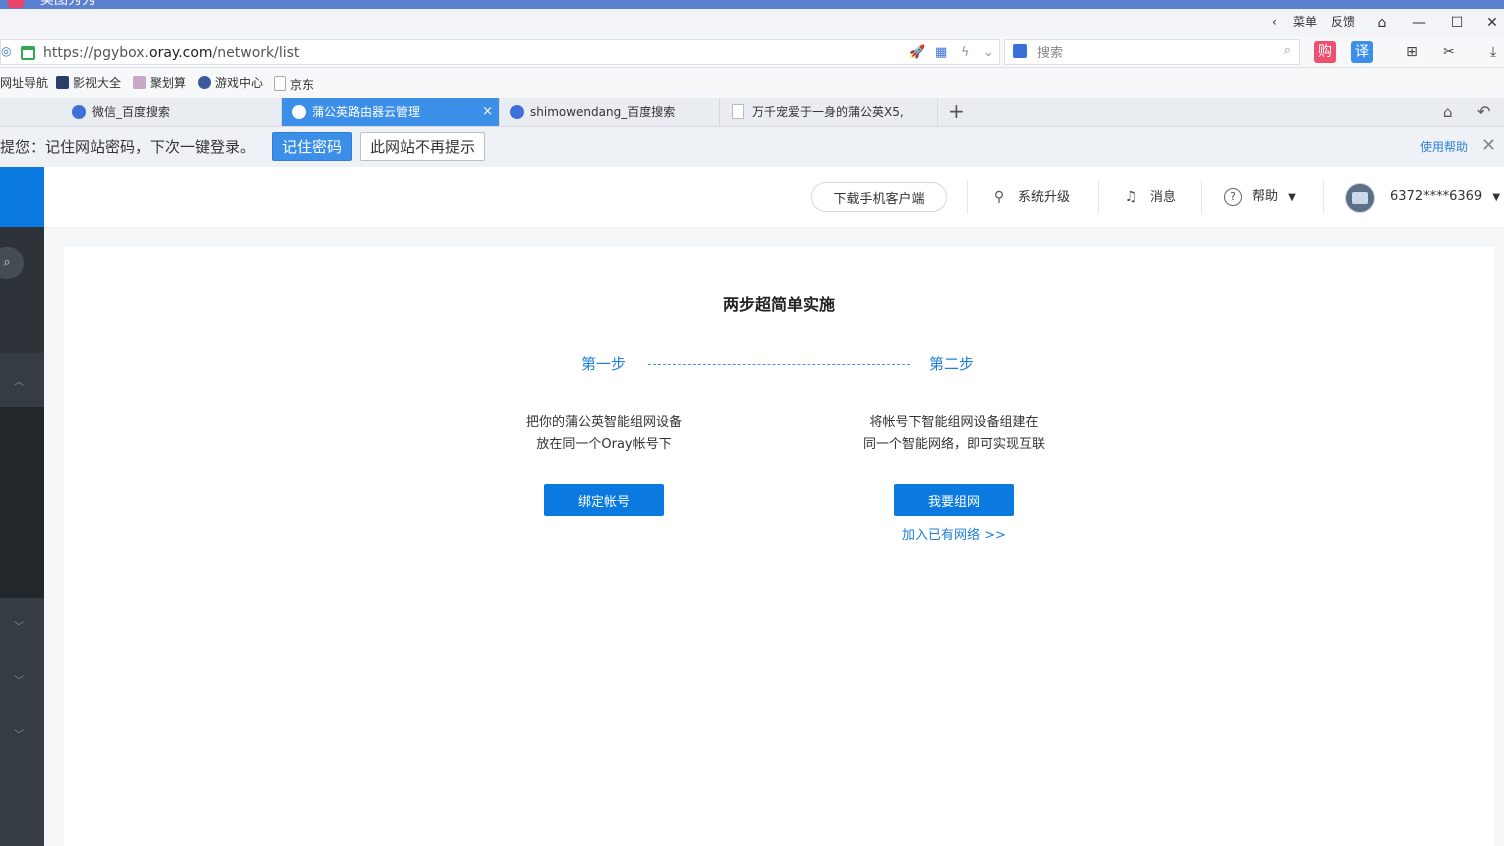  What do you see at coordinates (139, 82) in the screenshot?
I see `juhuasuan-icon` at bounding box center [139, 82].